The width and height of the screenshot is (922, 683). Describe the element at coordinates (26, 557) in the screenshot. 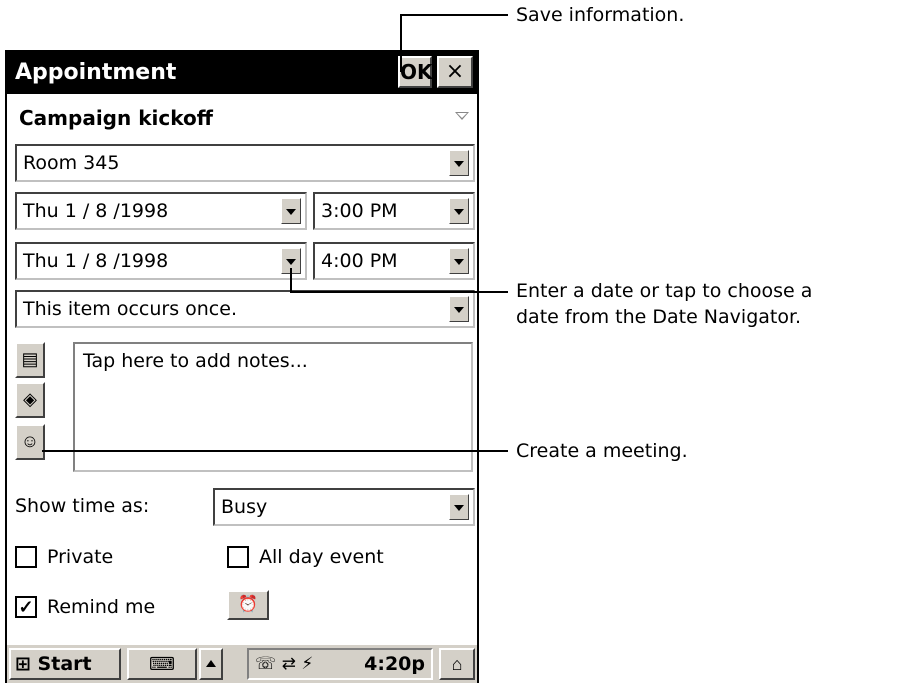

I see `private-checkbox` at that location.